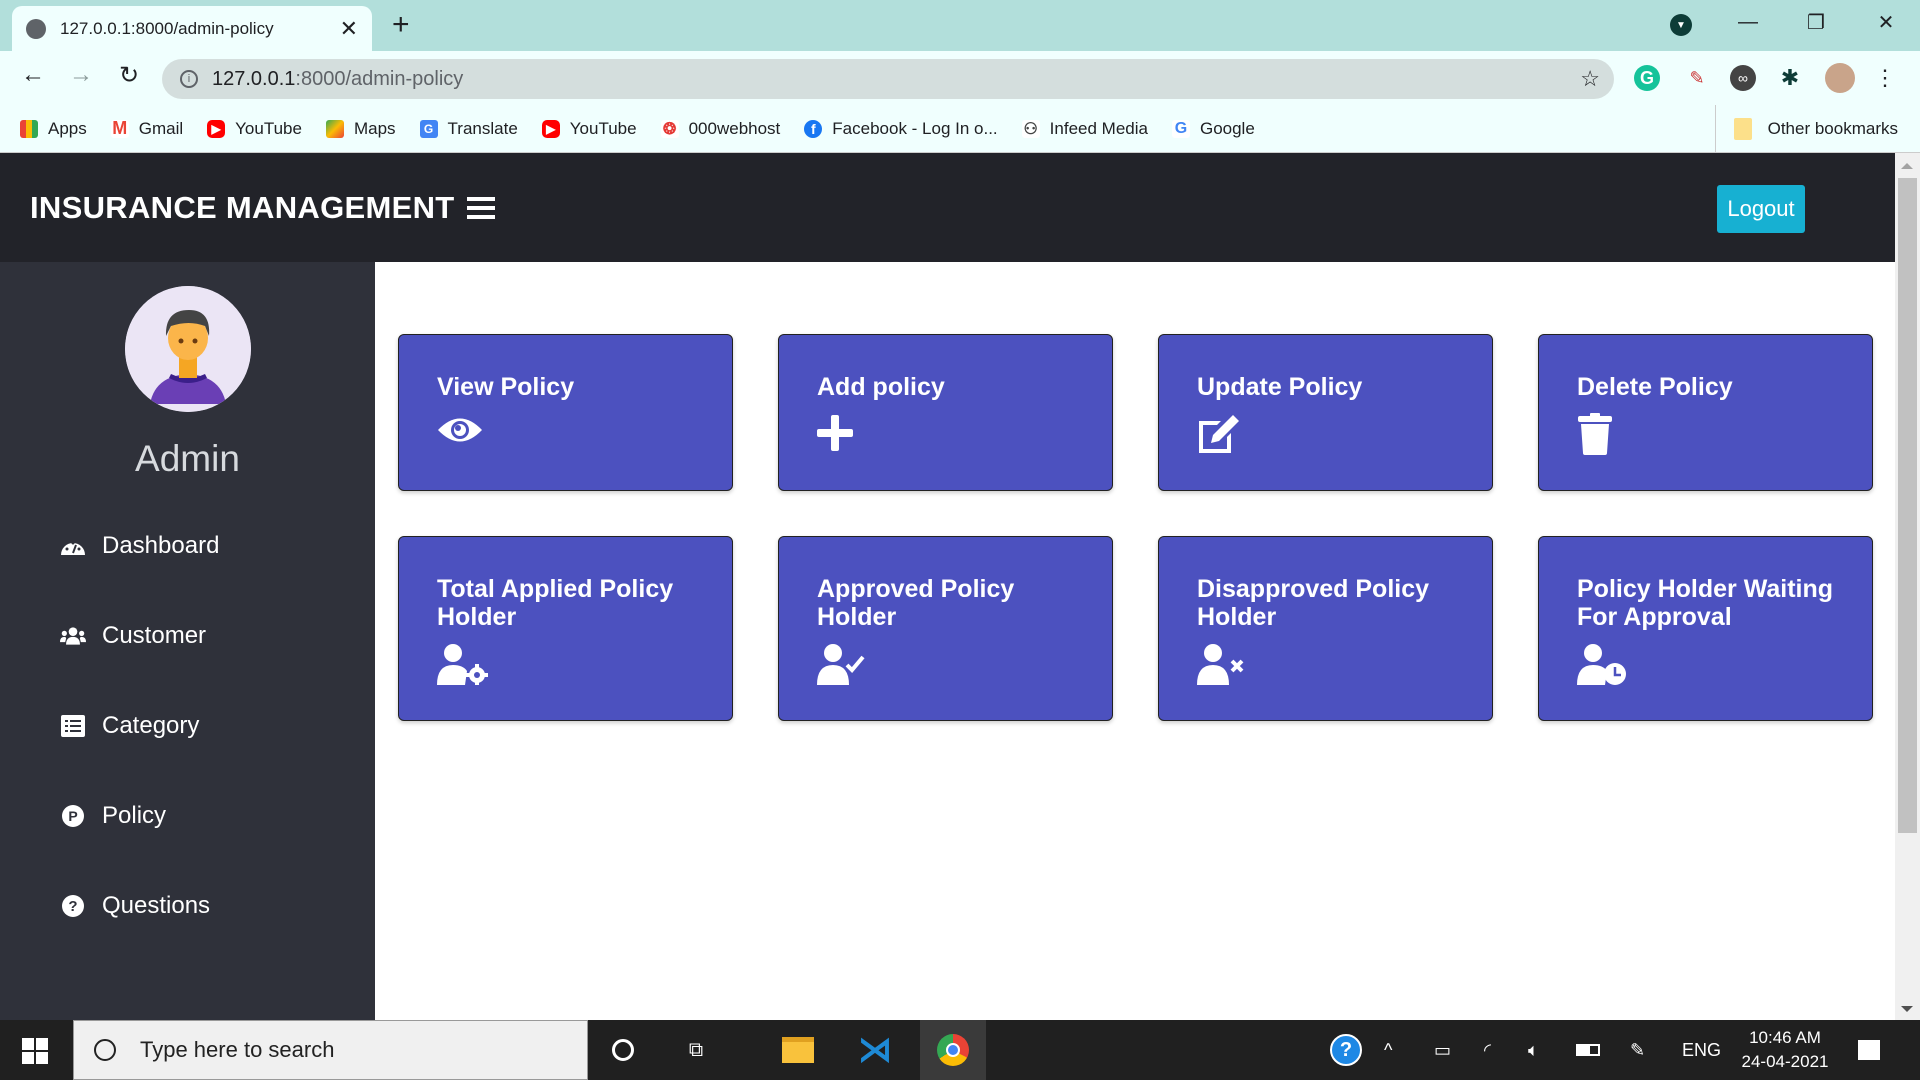  I want to click on disapproved-policy-holder-card: Disapproved Policy Holder, so click(1325, 628).